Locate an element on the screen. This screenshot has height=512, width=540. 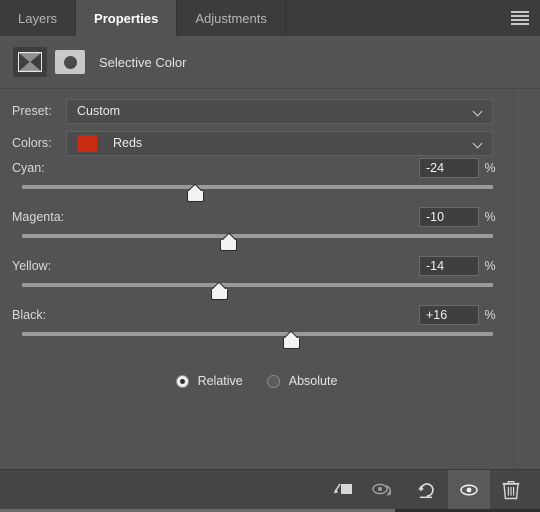
selective-color-icon is located at coordinates (30, 62).